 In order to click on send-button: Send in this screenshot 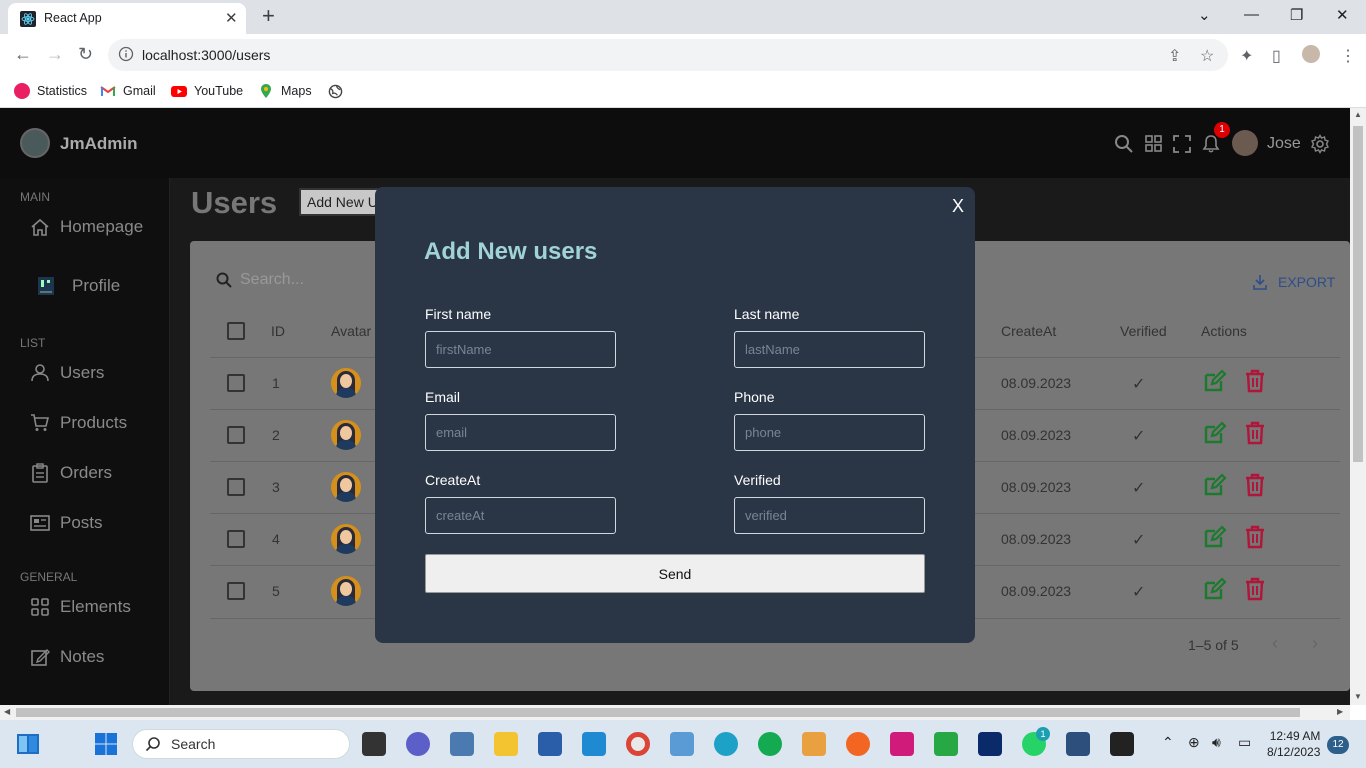, I will do `click(675, 573)`.